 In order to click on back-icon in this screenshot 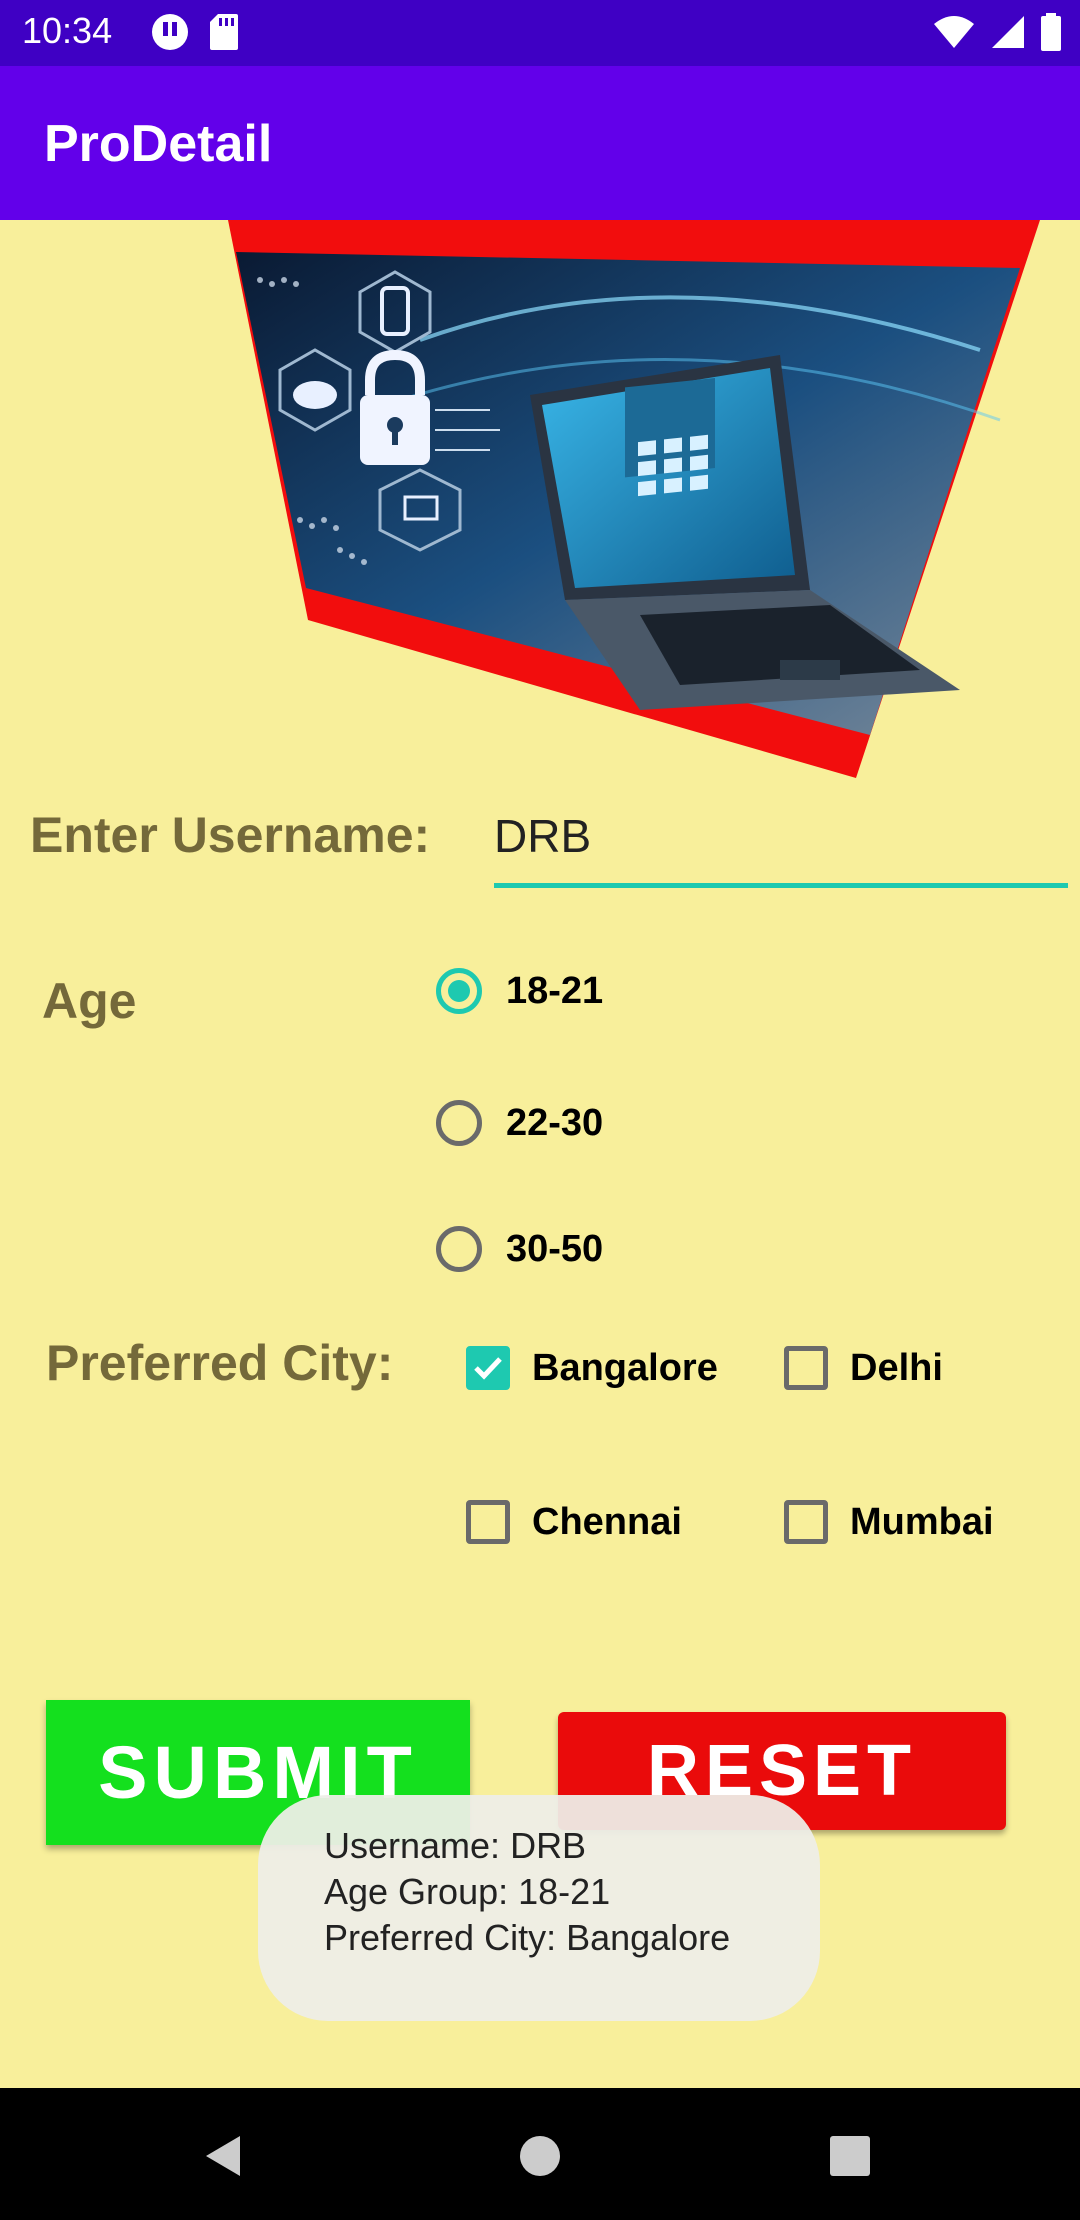, I will do `click(224, 2156)`.